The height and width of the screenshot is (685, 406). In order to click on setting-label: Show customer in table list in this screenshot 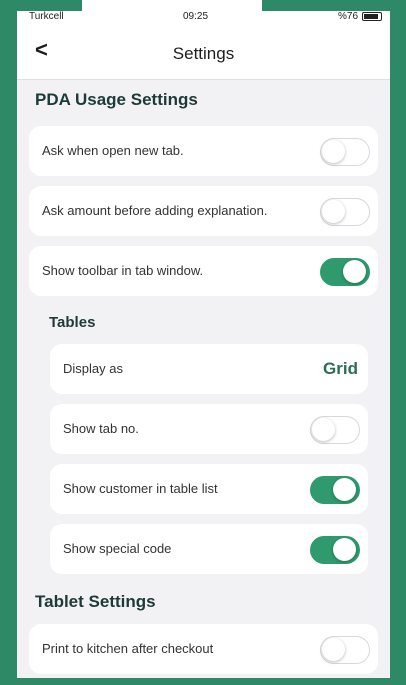, I will do `click(140, 488)`.